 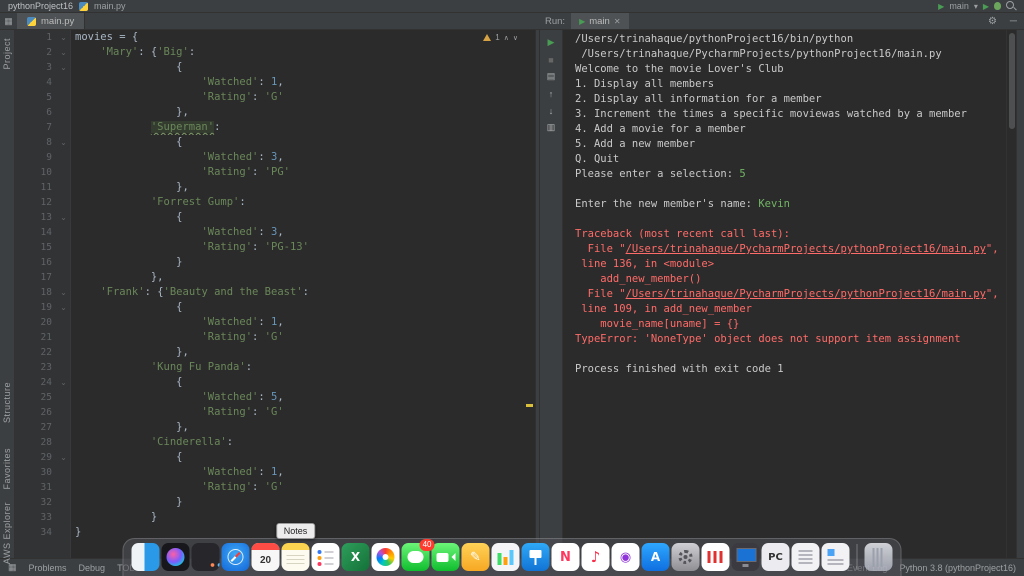 What do you see at coordinates (655, 557) in the screenshot?
I see `dock-icon-appstore: A` at bounding box center [655, 557].